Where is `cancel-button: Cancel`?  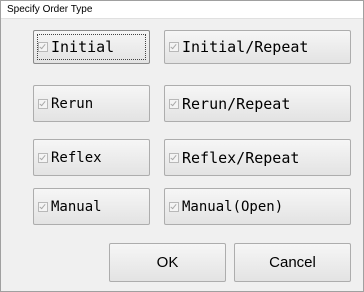 cancel-button: Cancel is located at coordinates (292, 262).